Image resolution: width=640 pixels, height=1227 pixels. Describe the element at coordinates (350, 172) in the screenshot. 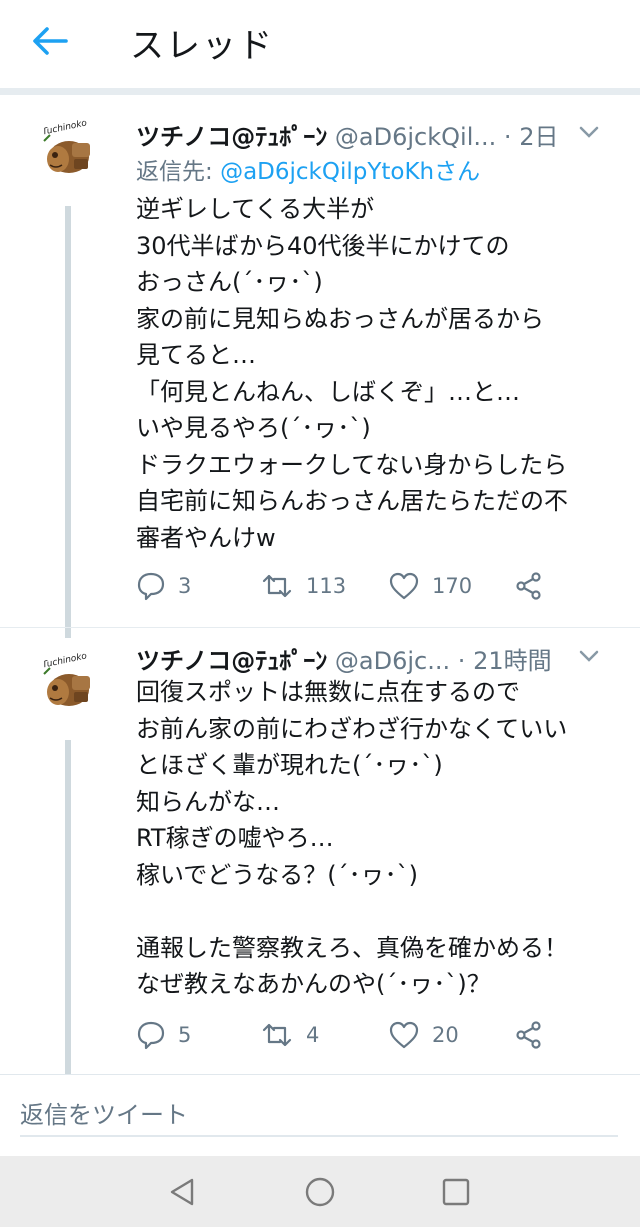

I see `reply-to-mention: @aD6jckQilpYtoKhさん` at that location.